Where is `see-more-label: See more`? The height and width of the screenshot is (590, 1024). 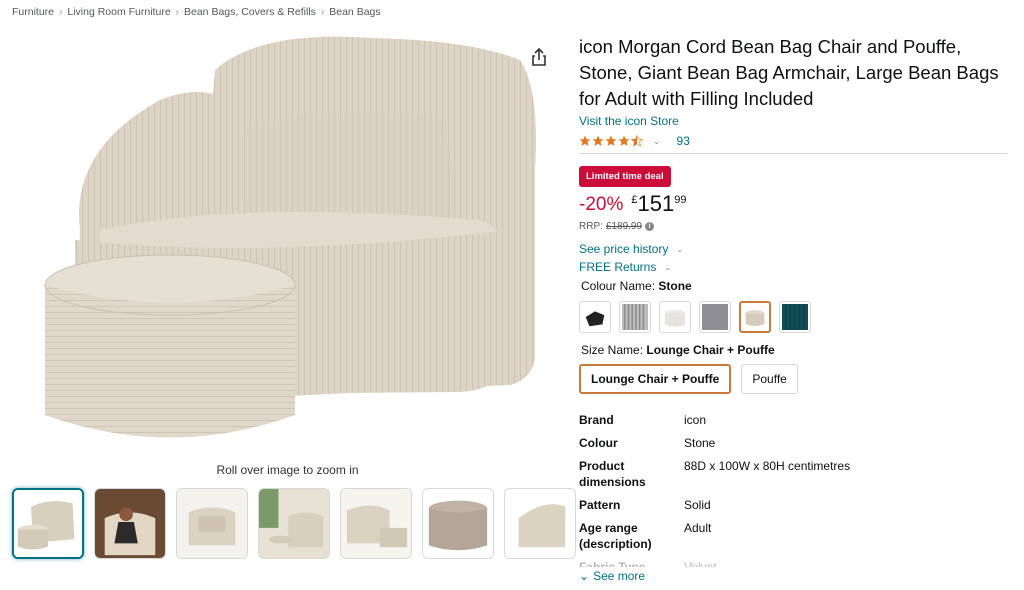 see-more-label: See more is located at coordinates (619, 576).